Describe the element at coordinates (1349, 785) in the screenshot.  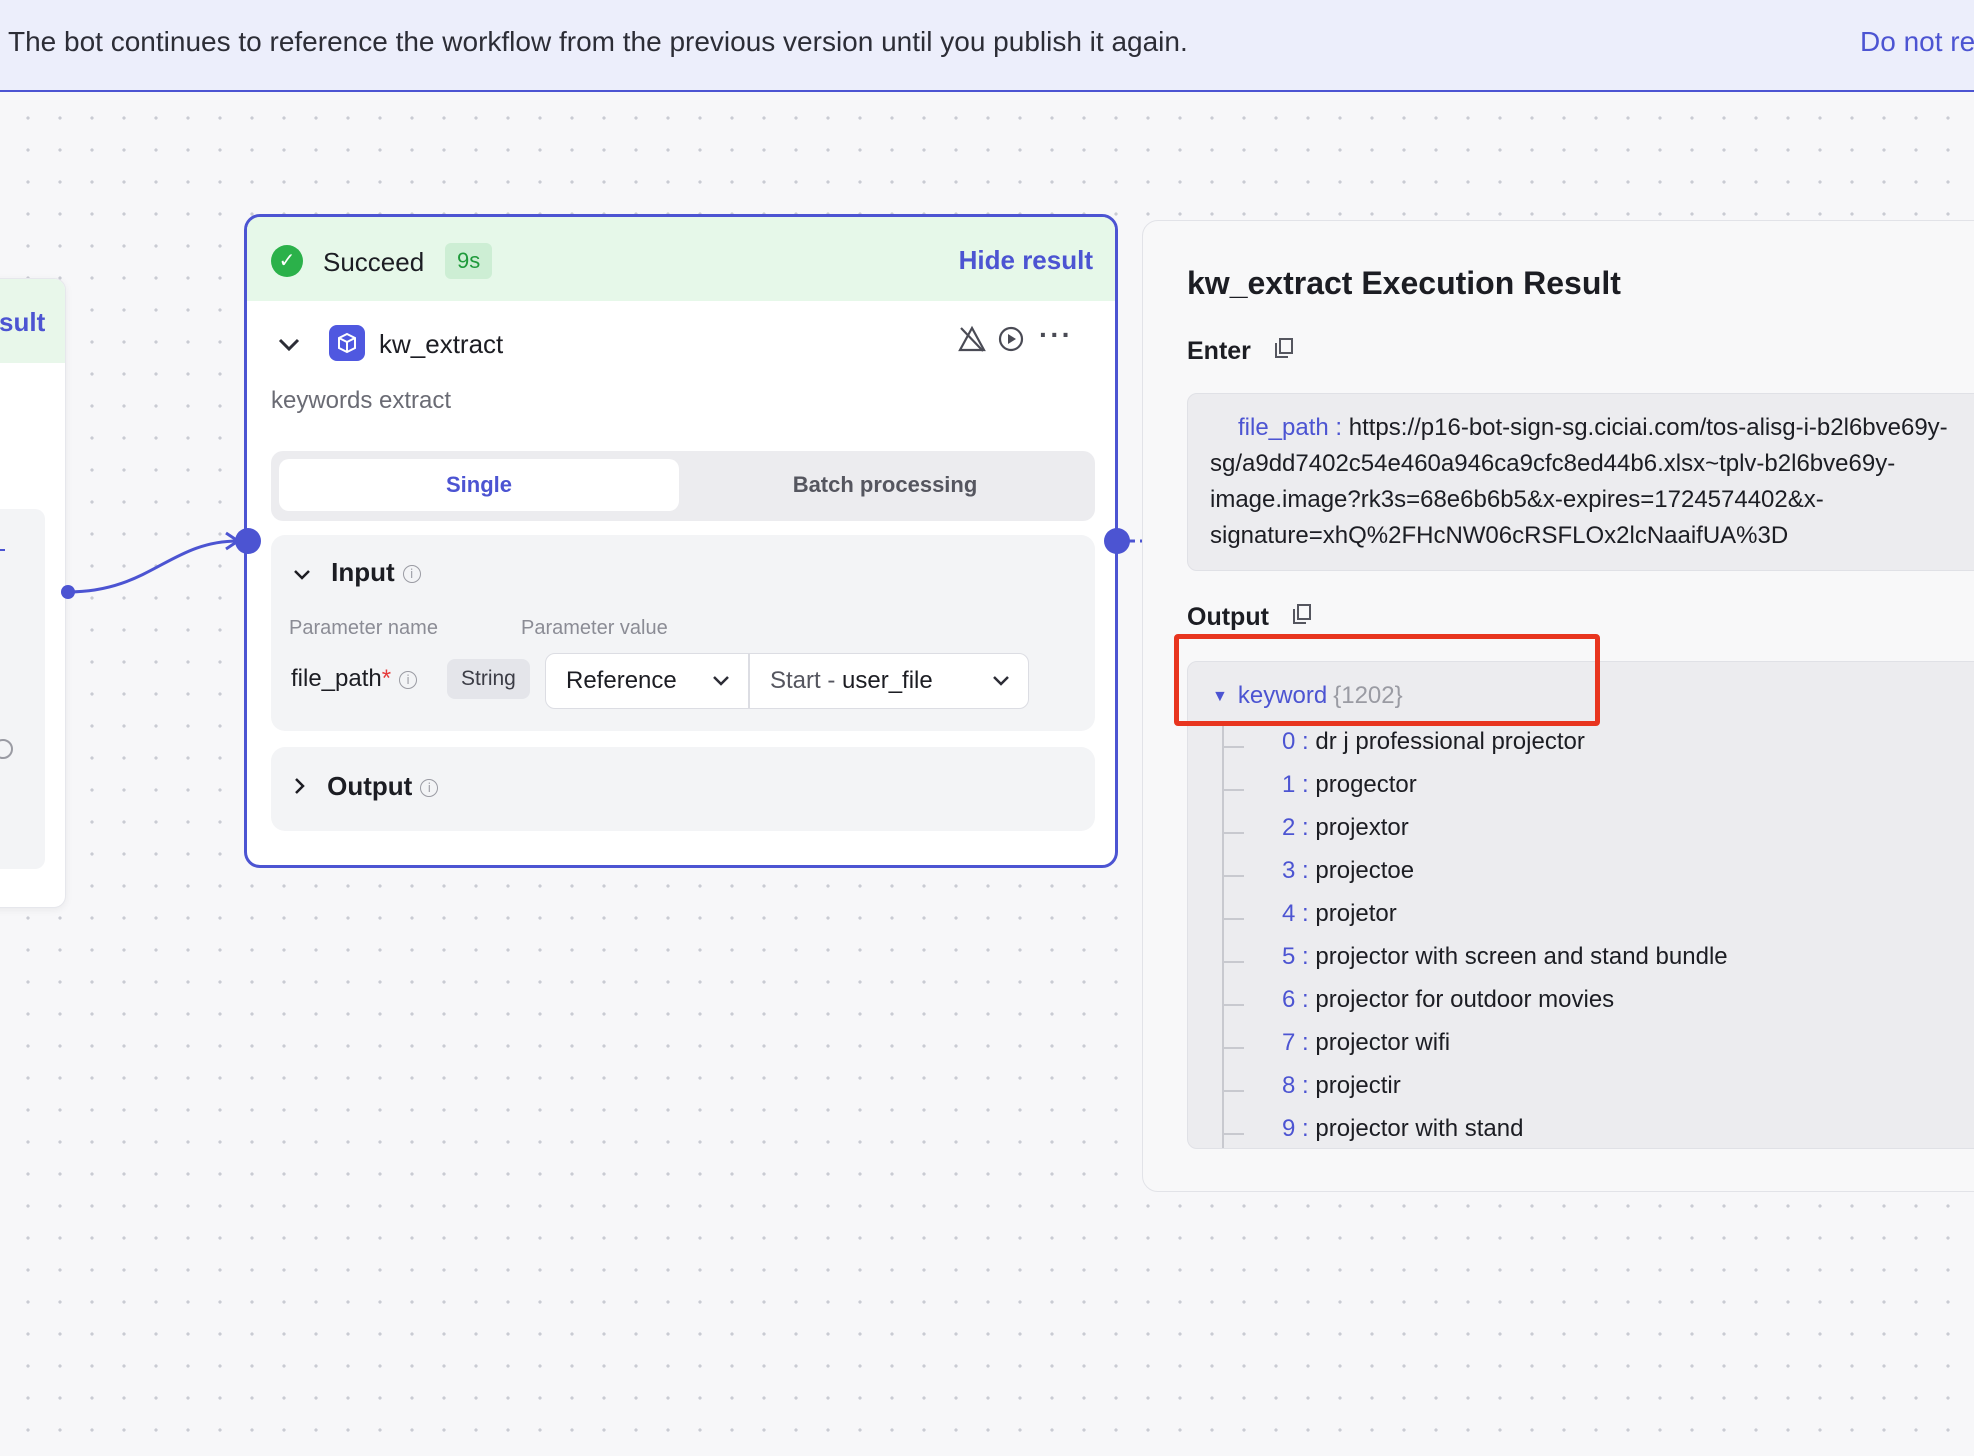
I see `keyword-item-text: 1 : progector` at that location.